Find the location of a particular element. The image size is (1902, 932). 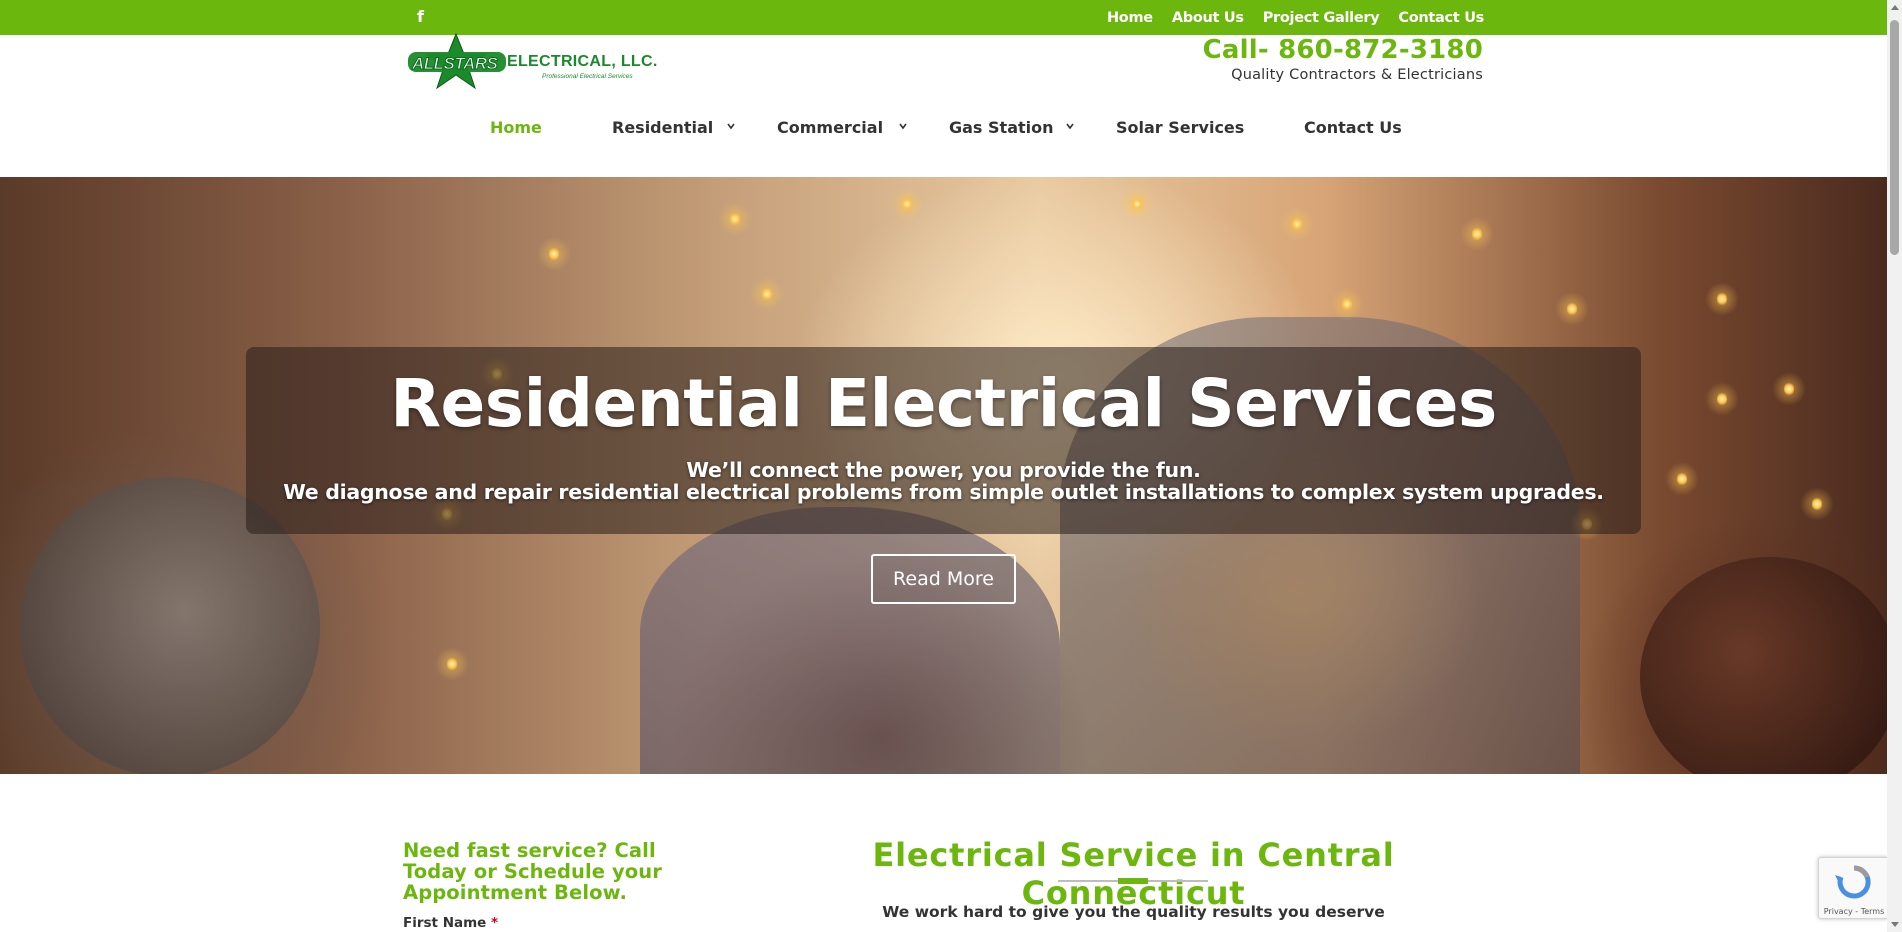

logo-name: ELECTRICAL, LLC. is located at coordinates (582, 61).